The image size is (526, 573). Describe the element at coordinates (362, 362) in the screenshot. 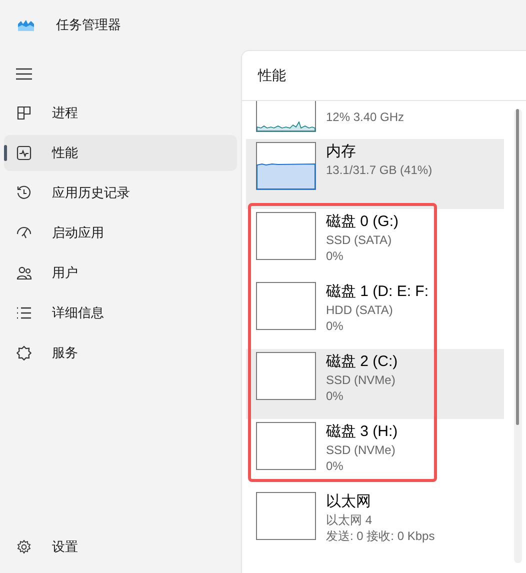

I see `device-name: 磁盘 2 (C:)` at that location.